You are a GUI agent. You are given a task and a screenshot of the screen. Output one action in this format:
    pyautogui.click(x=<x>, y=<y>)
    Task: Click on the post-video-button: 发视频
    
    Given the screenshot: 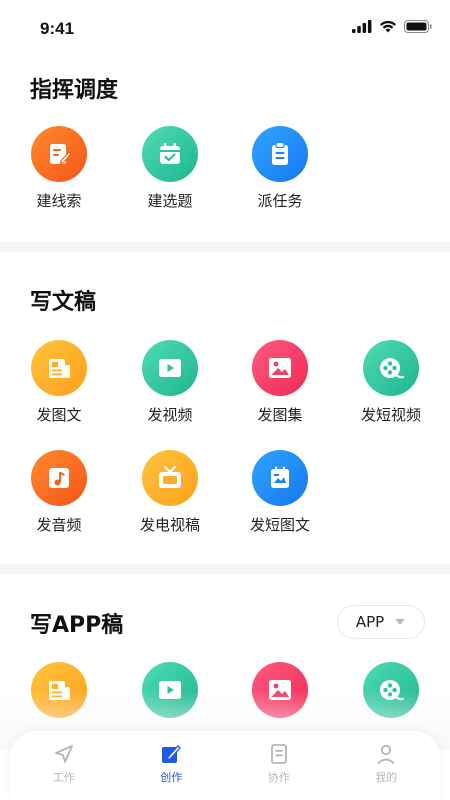 What is the action you would take?
    pyautogui.click(x=170, y=382)
    